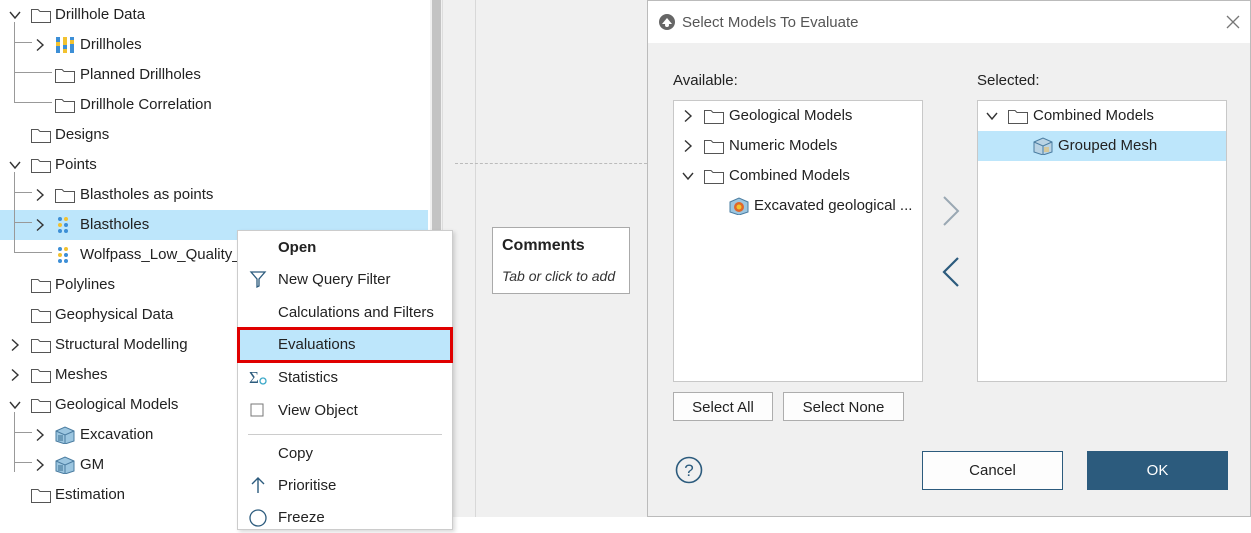  Describe the element at coordinates (114, 314) in the screenshot. I see `tree-item-label: Geophysical Data` at that location.